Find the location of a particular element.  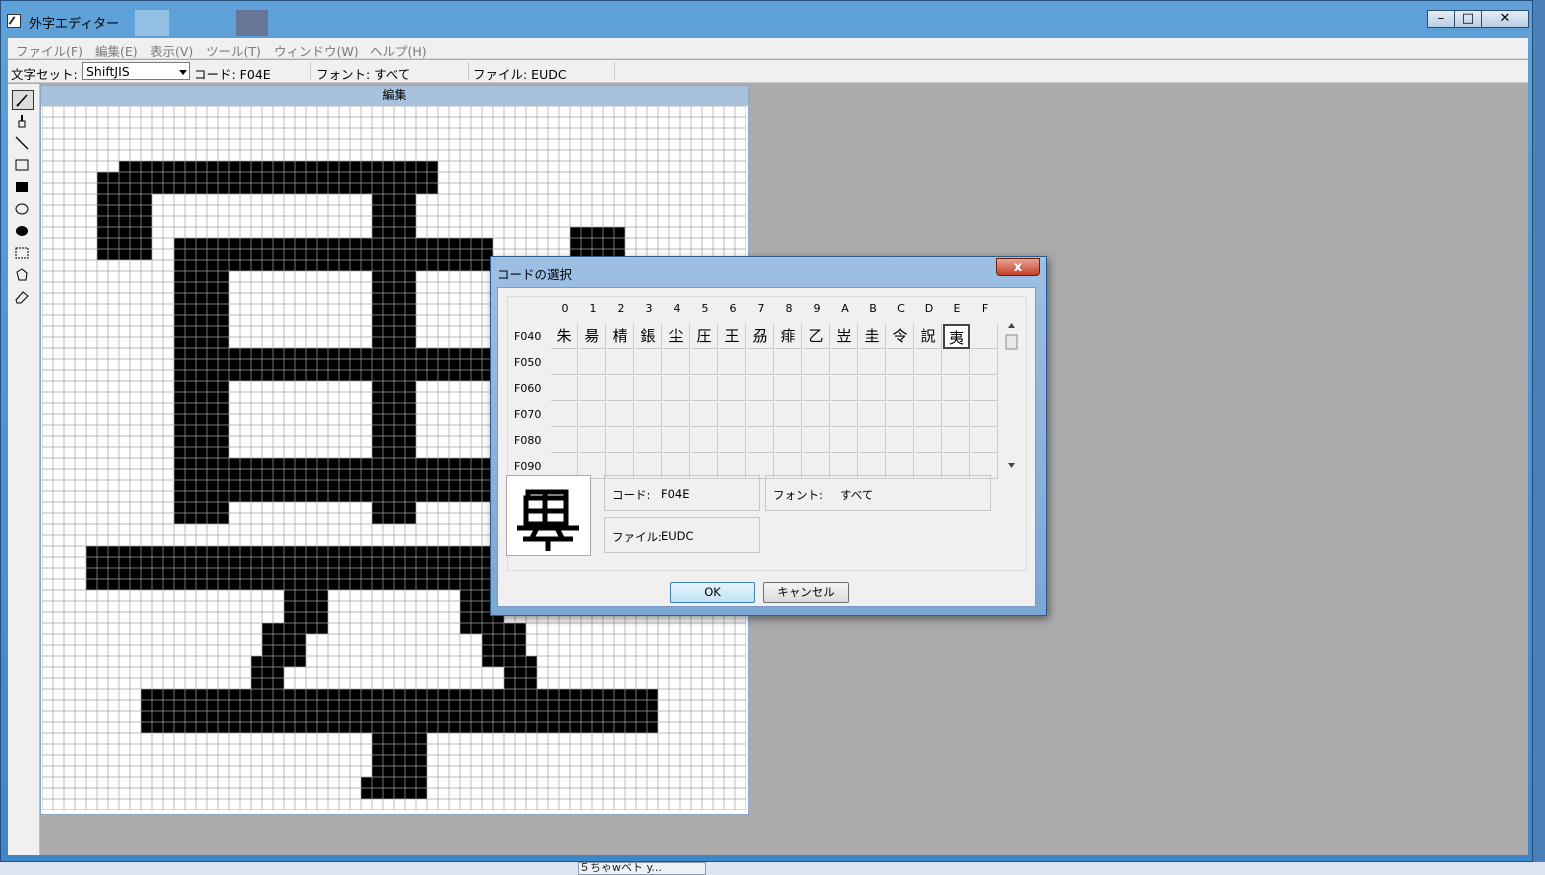

code-cell: 岦 is located at coordinates (844, 336).